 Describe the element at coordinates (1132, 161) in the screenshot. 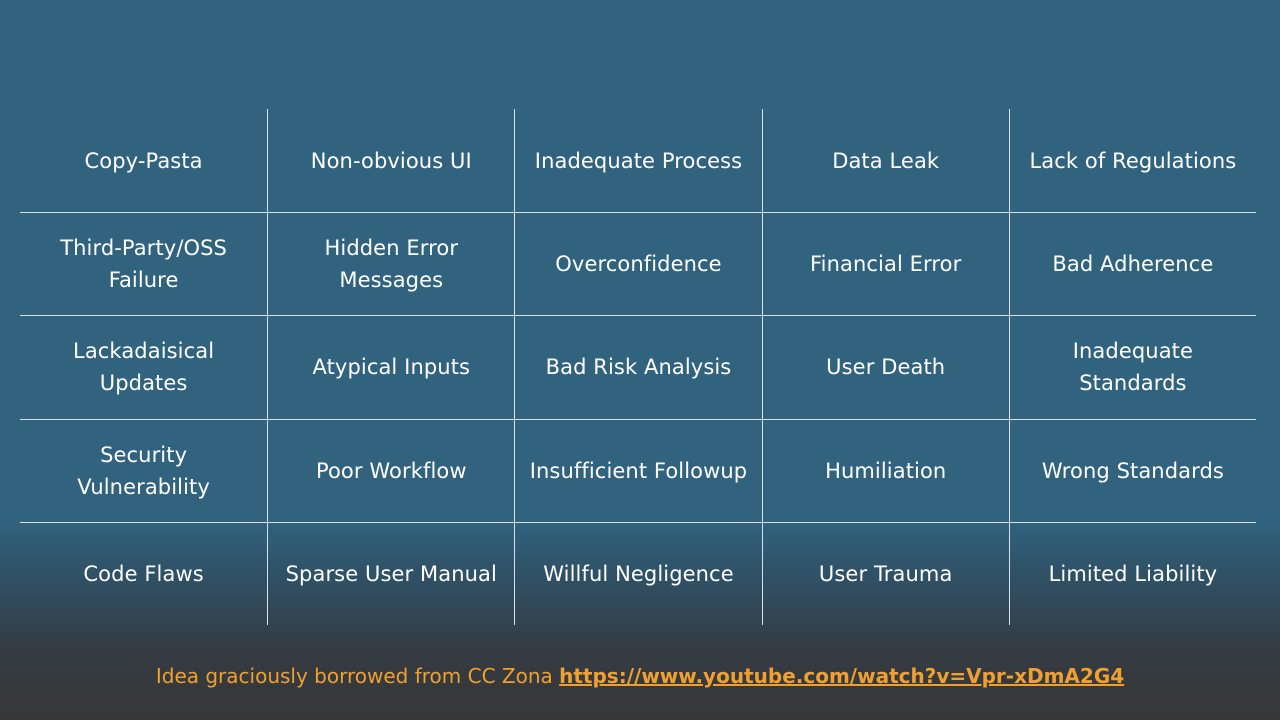

I see `grid-cell: Lack of Regulations` at that location.